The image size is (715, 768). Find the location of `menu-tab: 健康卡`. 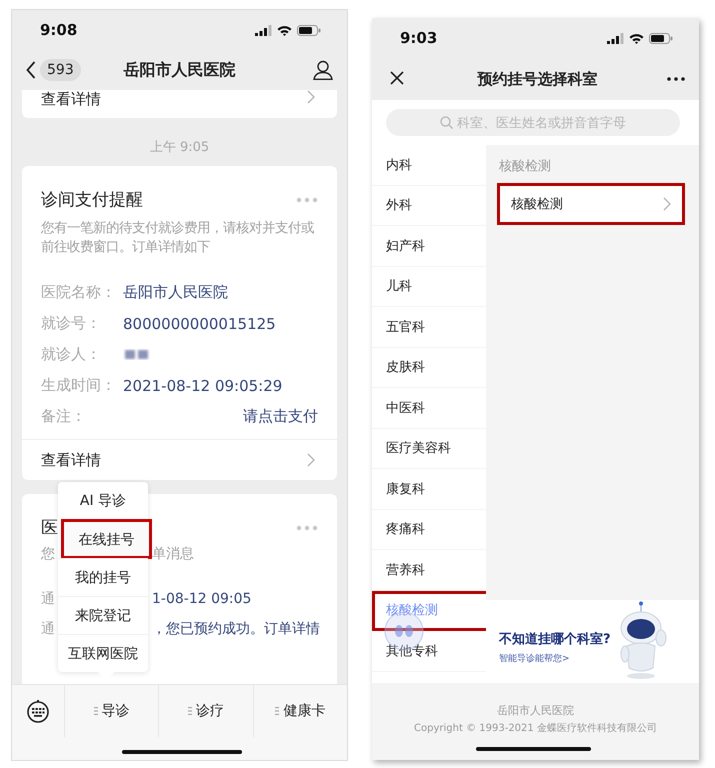

menu-tab: 健康卡 is located at coordinates (299, 711).